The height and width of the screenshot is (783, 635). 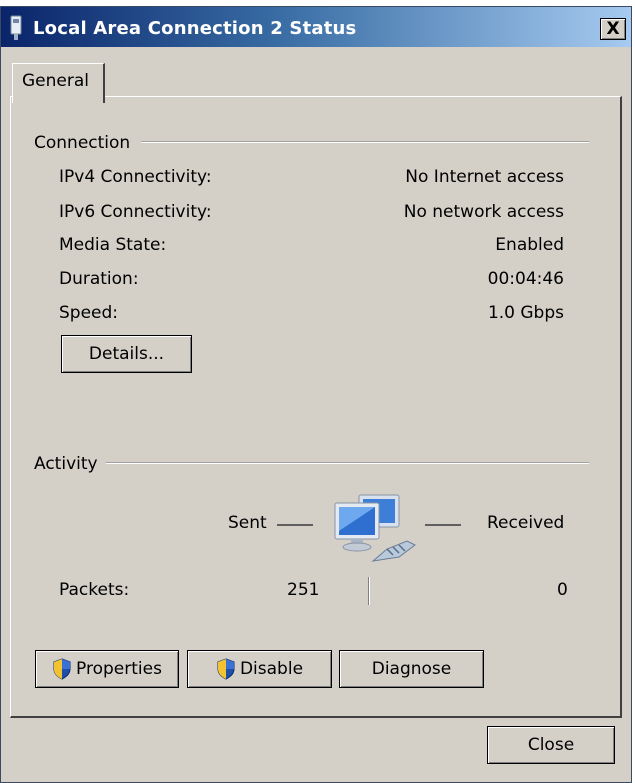 I want to click on diagnose-button: Diagnose, so click(x=411, y=669).